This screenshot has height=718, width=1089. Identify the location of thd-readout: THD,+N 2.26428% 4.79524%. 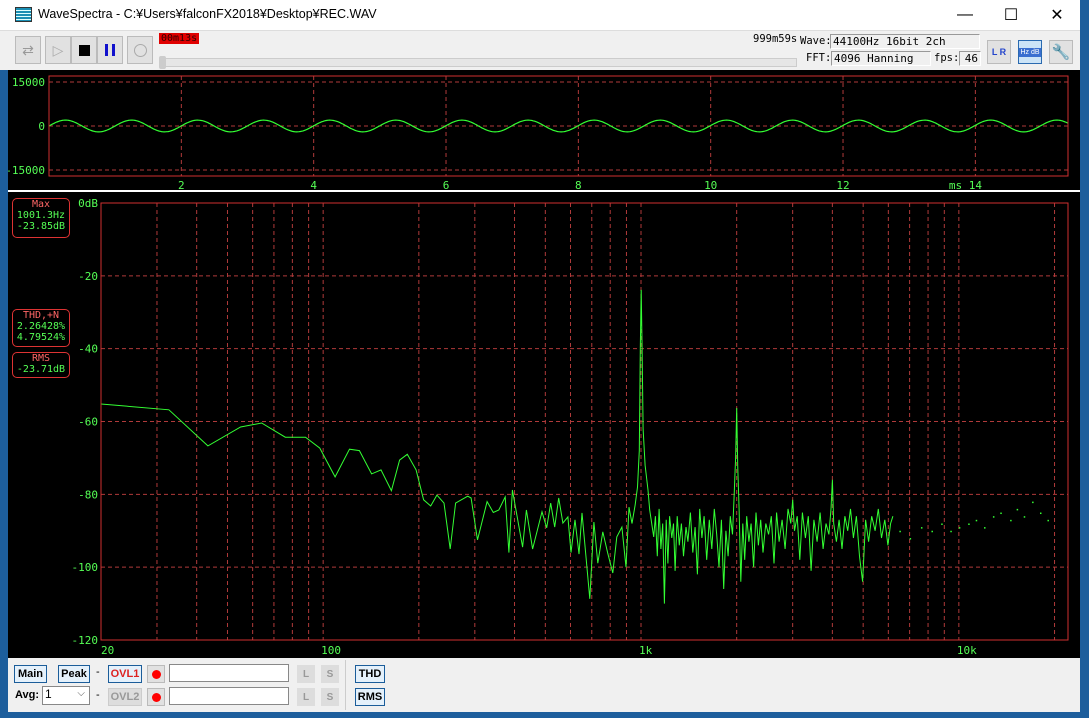
(41, 328).